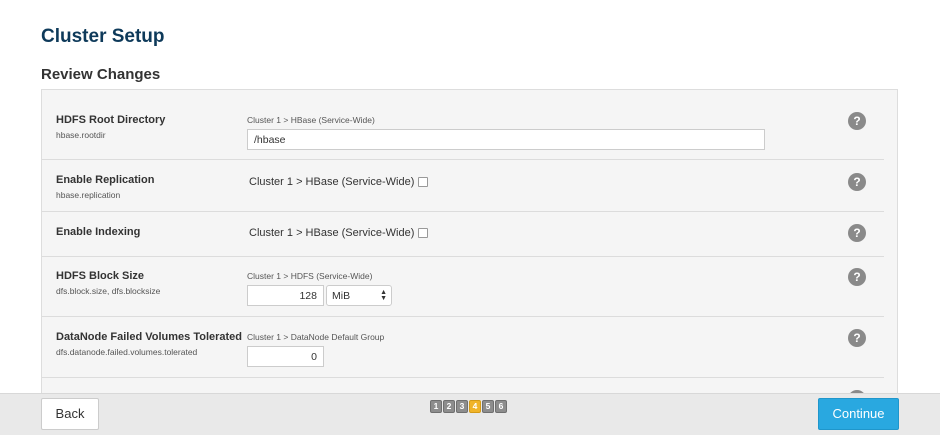 Image resolution: width=940 pixels, height=435 pixels. I want to click on config-scope: Cluster 1 > HDFS (Service-Wide), so click(310, 276).